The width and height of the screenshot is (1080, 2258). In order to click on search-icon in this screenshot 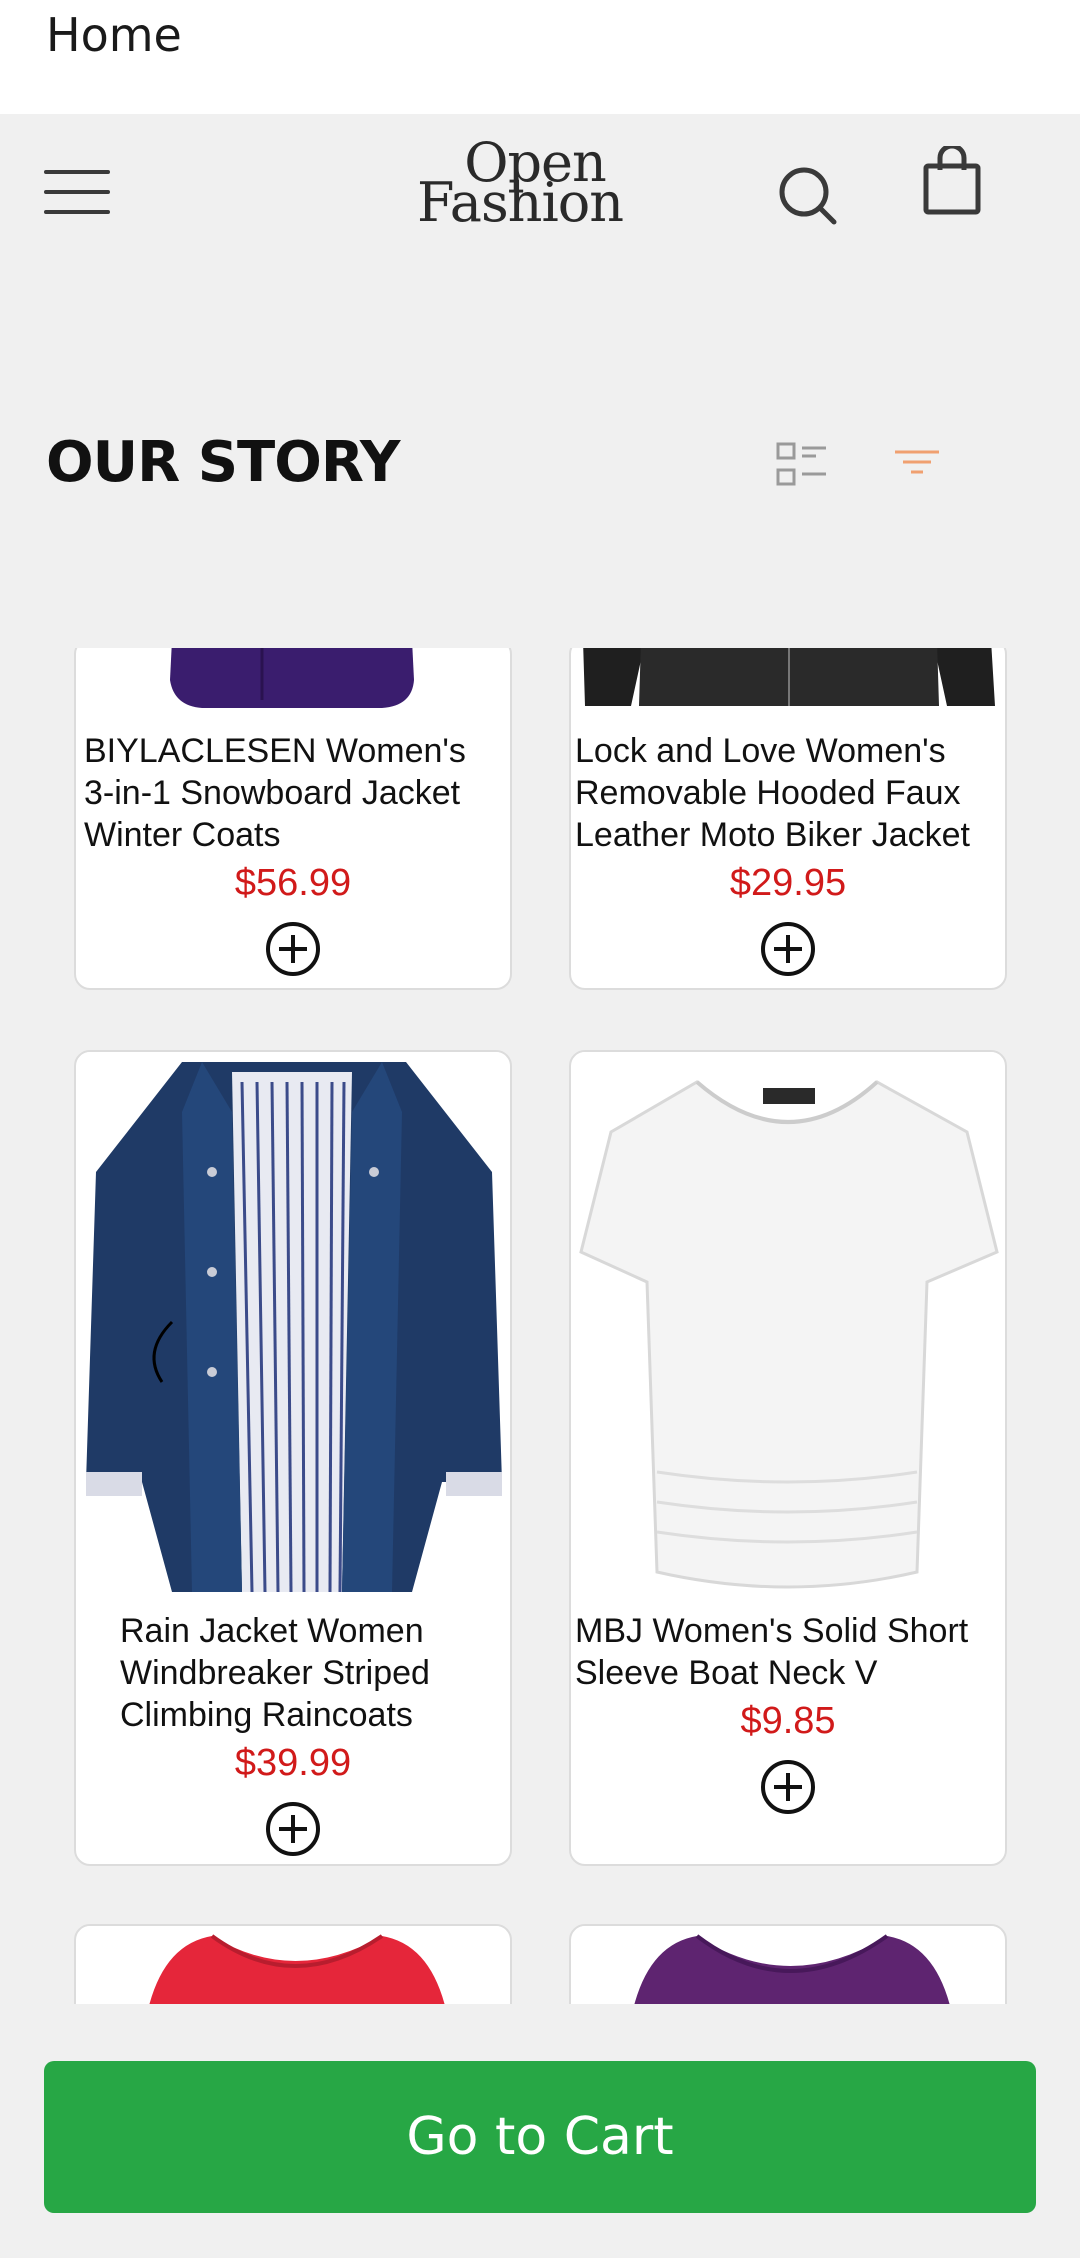, I will do `click(808, 196)`.